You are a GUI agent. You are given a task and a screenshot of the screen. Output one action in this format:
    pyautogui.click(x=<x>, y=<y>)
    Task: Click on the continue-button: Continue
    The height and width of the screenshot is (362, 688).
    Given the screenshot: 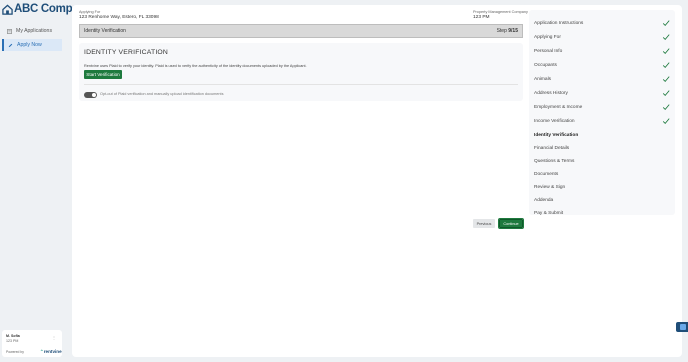 What is the action you would take?
    pyautogui.click(x=511, y=223)
    